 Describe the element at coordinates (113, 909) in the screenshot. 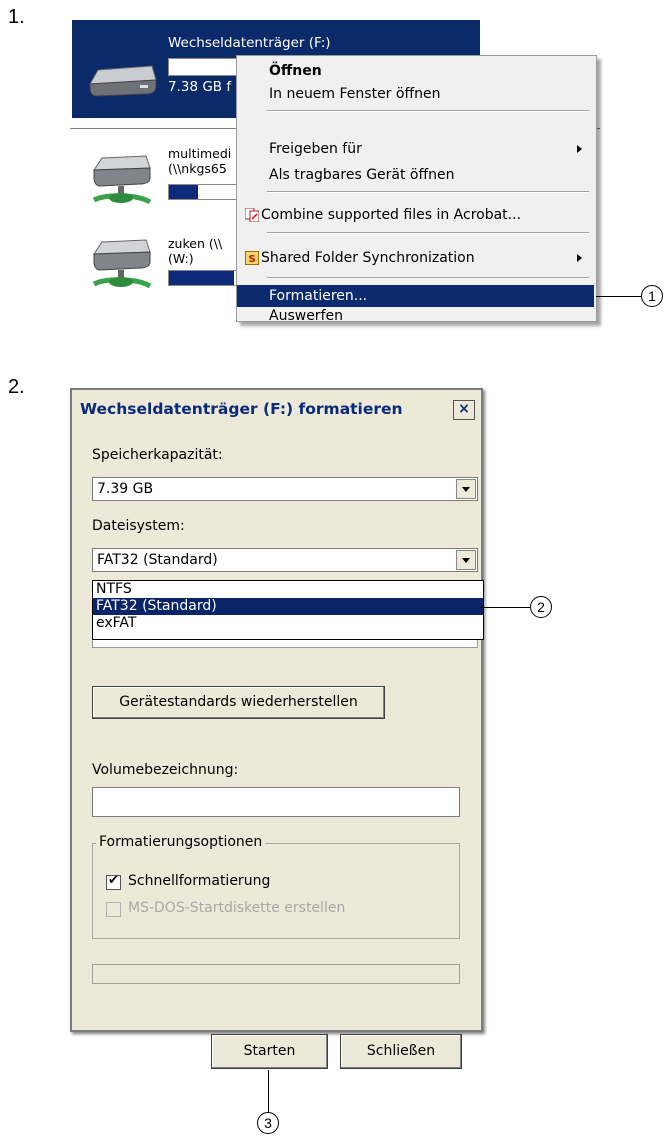

I see `msdos-startdisk-checkbox` at that location.